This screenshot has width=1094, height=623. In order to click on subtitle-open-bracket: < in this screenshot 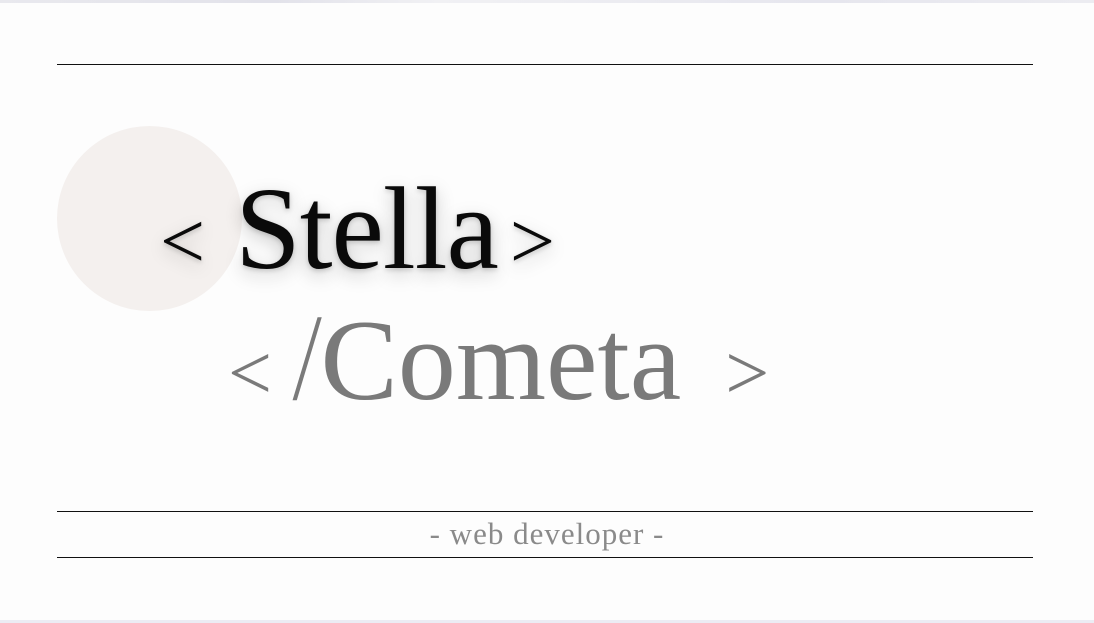, I will do `click(250, 372)`.